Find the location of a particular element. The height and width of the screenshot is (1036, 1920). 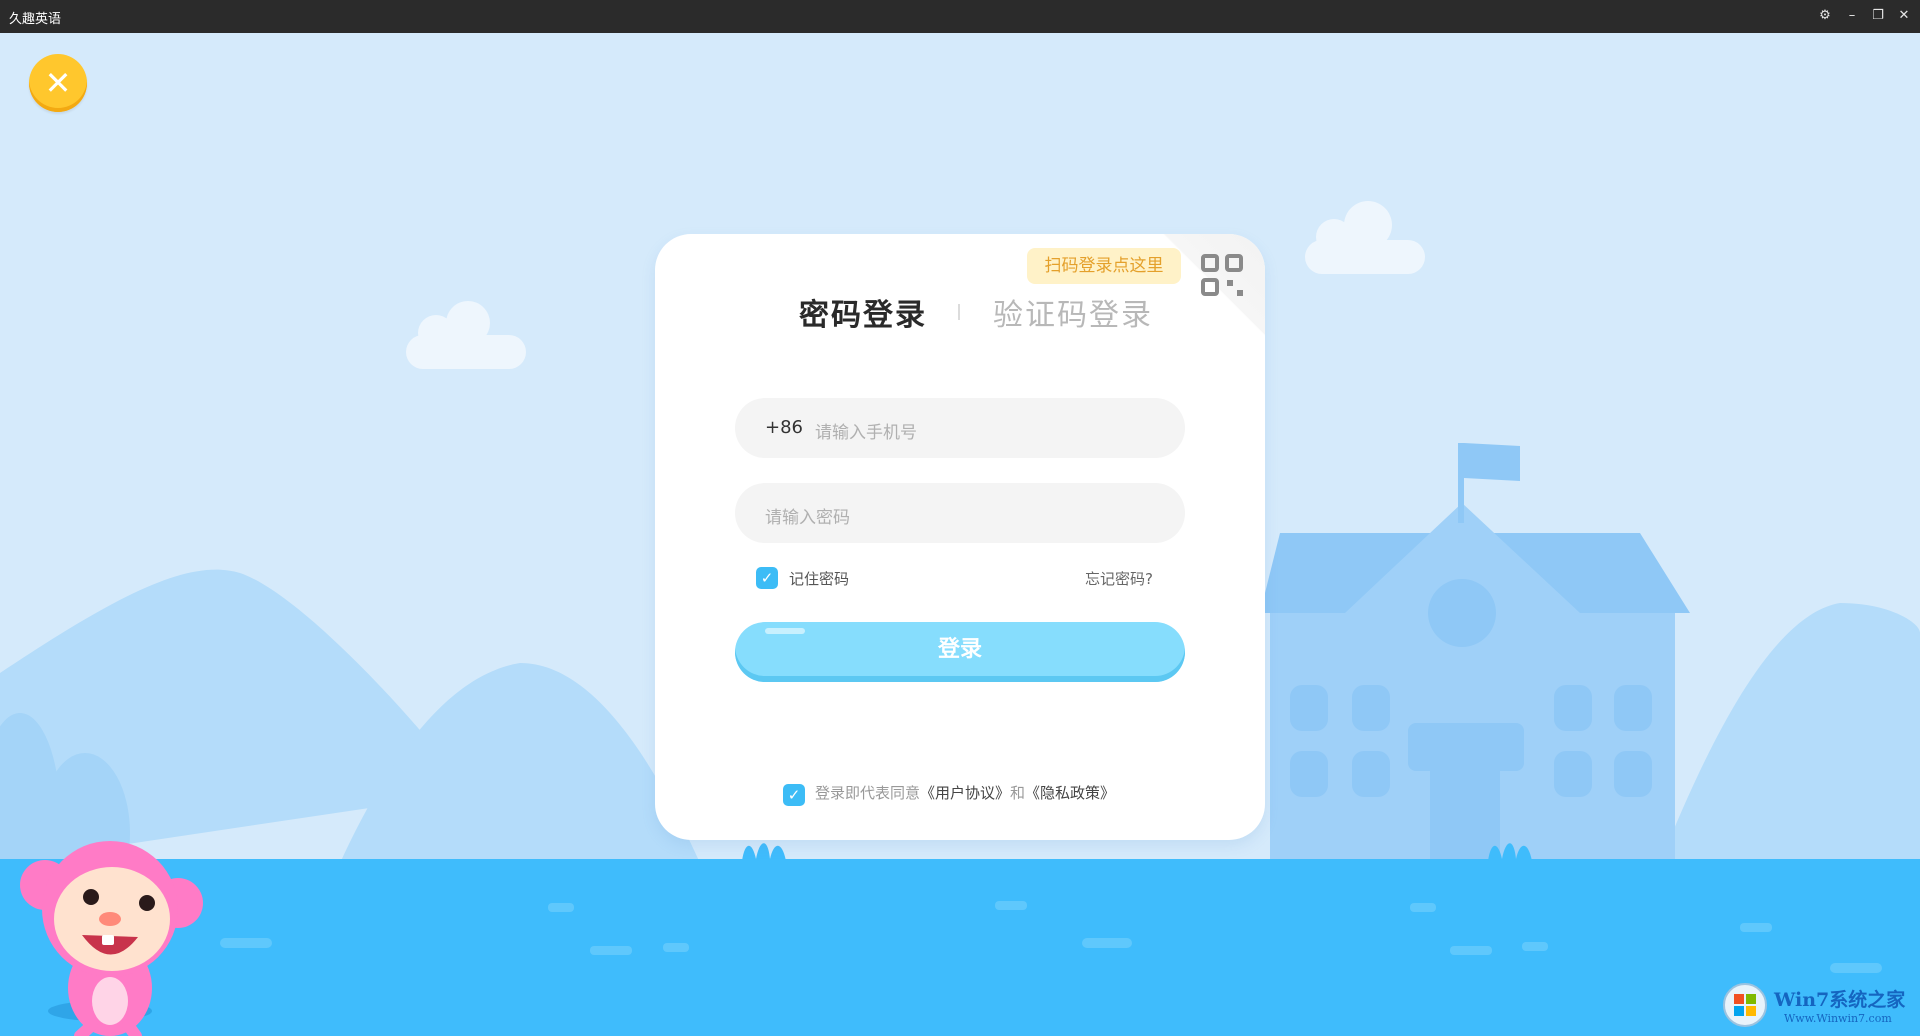

login-button-label: 登录 is located at coordinates (959, 649).